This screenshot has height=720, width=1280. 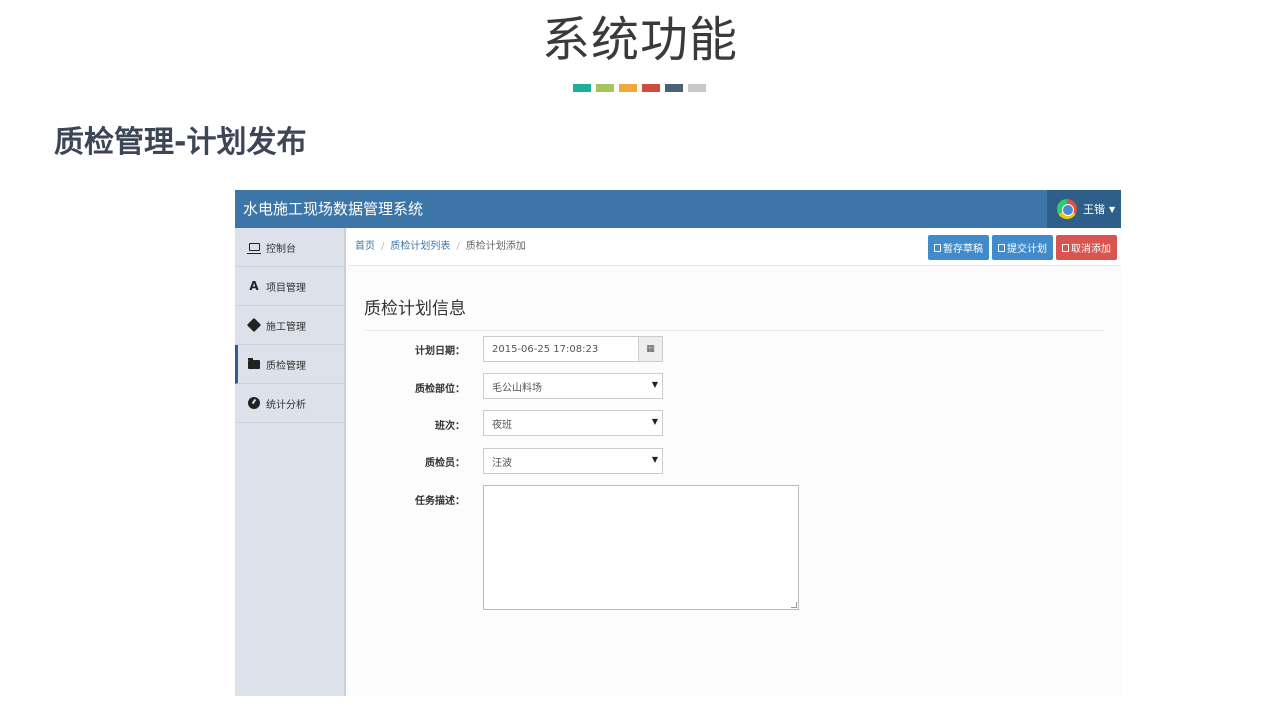 I want to click on plan-date-input: 2015-06-25 17:08:23 ▦, so click(x=573, y=349).